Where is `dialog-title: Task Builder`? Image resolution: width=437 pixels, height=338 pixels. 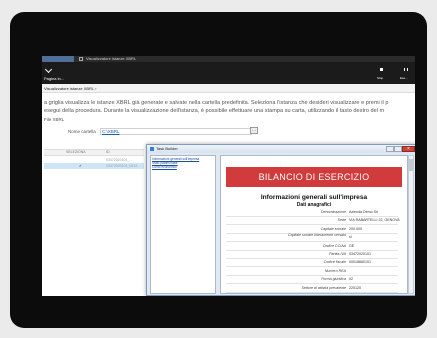
dialog-title: Task Builder is located at coordinates (167, 148).